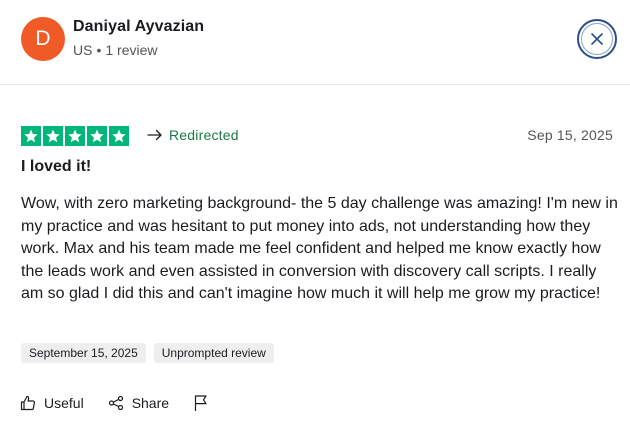 The height and width of the screenshot is (436, 630). What do you see at coordinates (204, 135) in the screenshot?
I see `redirected-text: Redirected` at bounding box center [204, 135].